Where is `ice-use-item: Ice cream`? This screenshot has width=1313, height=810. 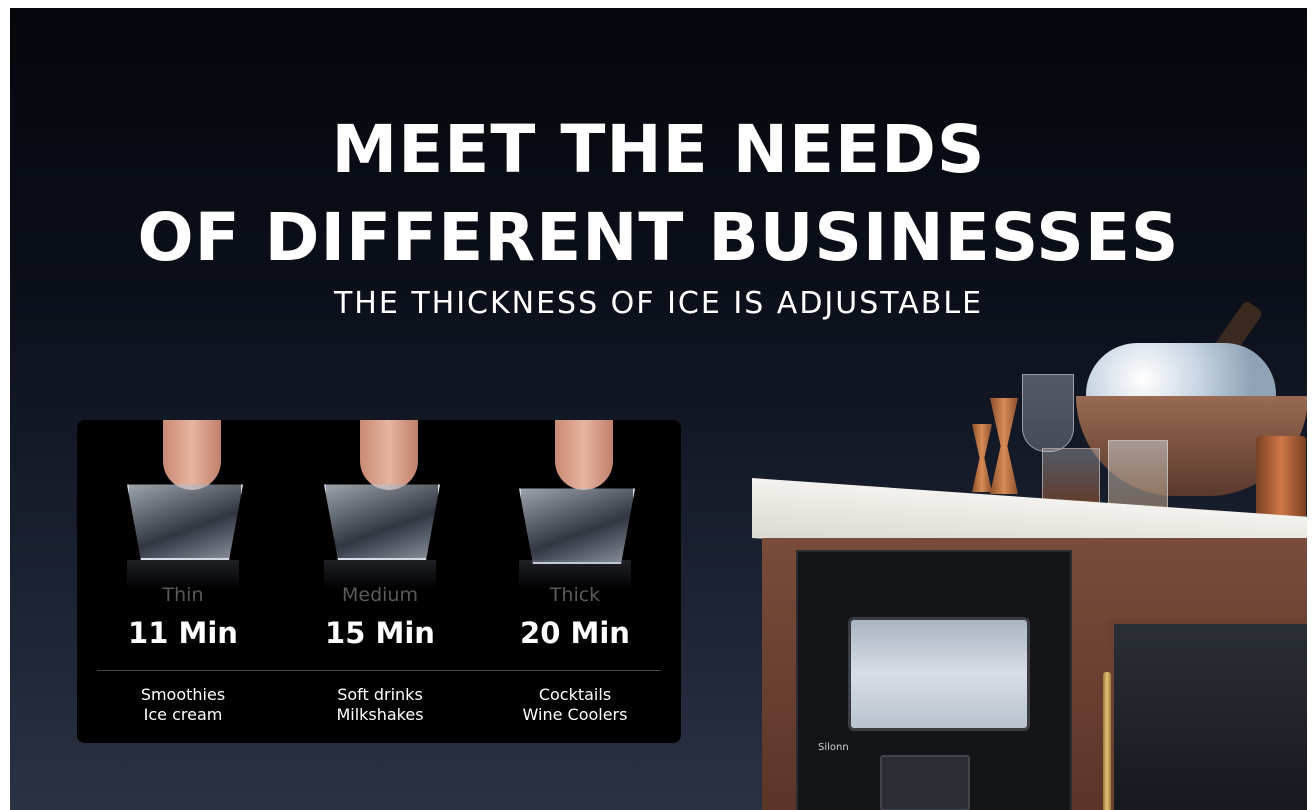 ice-use-item: Ice cream is located at coordinates (183, 714).